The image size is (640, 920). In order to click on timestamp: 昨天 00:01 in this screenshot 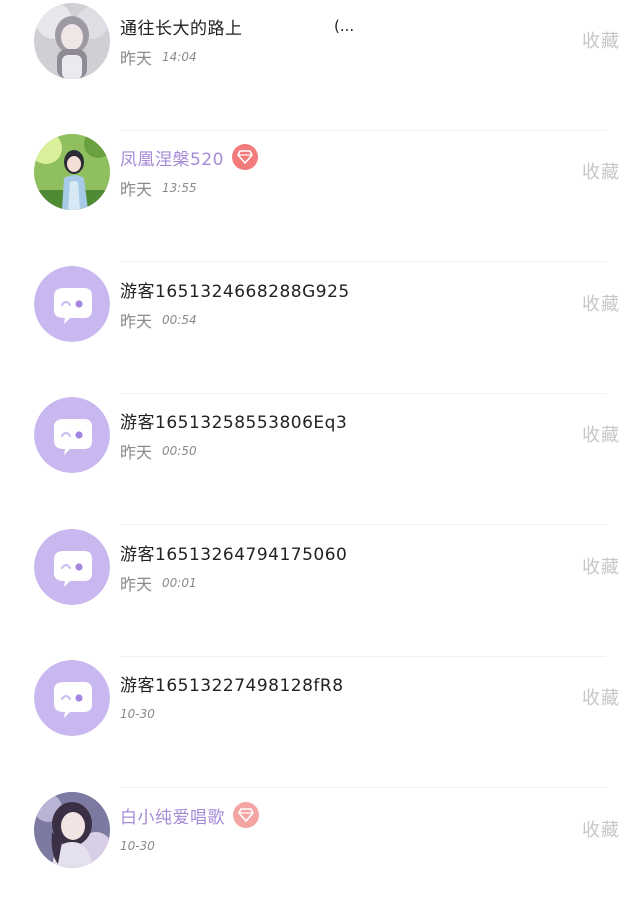, I will do `click(158, 583)`.